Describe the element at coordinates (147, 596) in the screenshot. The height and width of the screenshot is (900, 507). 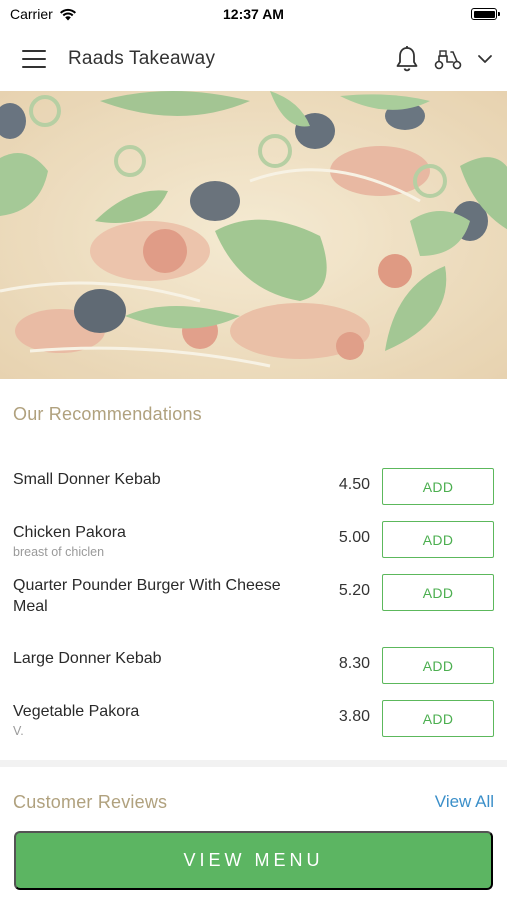
I see `item-name: Quarter Pounder Burger With Cheese Meal` at that location.